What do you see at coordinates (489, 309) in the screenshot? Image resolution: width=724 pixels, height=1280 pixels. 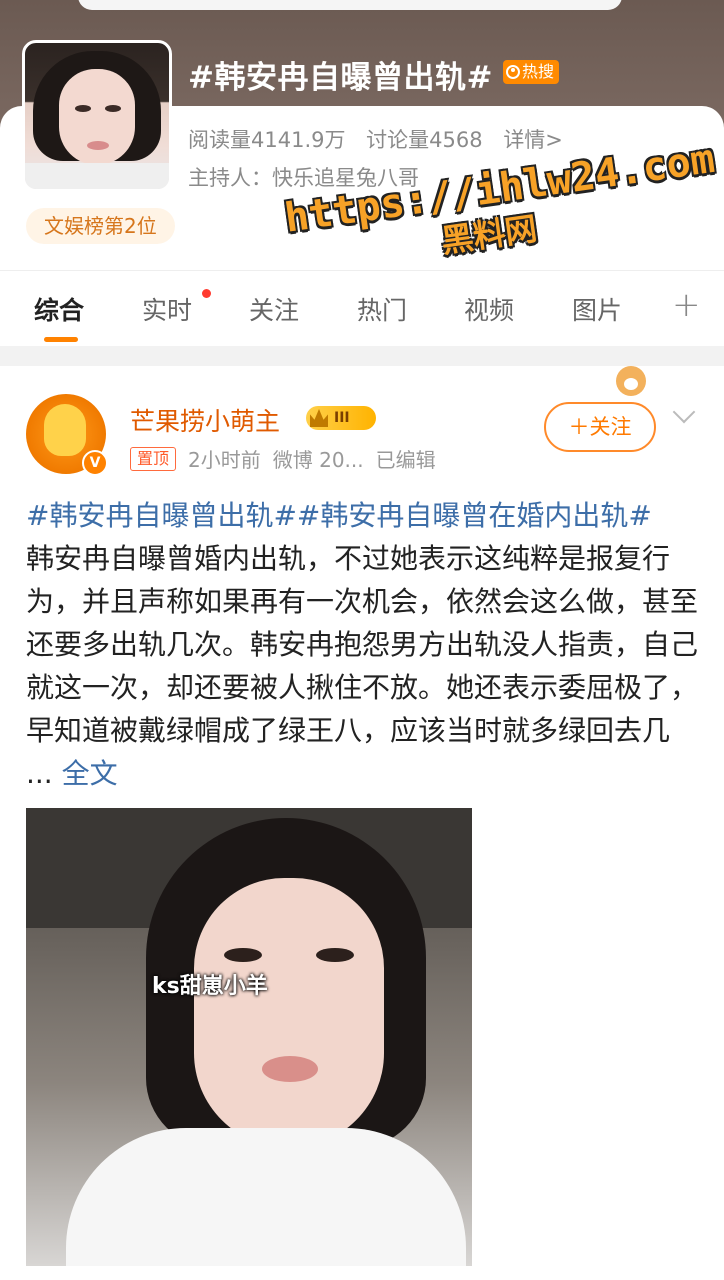 I see `tab-video: 视频` at bounding box center [489, 309].